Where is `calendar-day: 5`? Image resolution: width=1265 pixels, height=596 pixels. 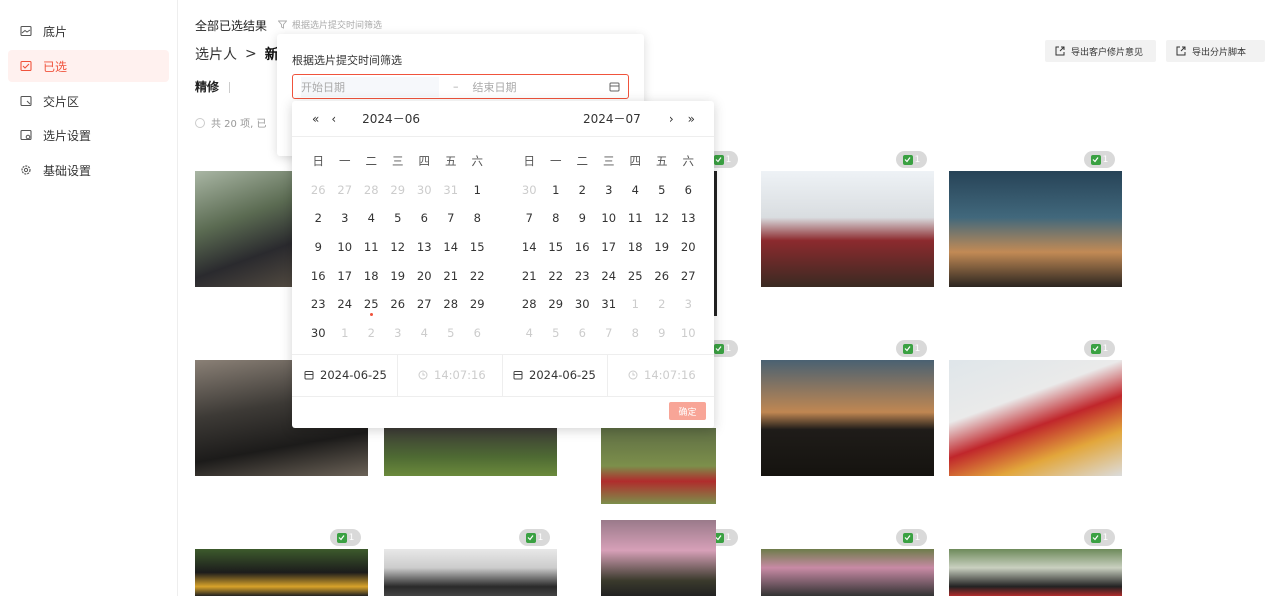 calendar-day: 5 is located at coordinates (398, 218).